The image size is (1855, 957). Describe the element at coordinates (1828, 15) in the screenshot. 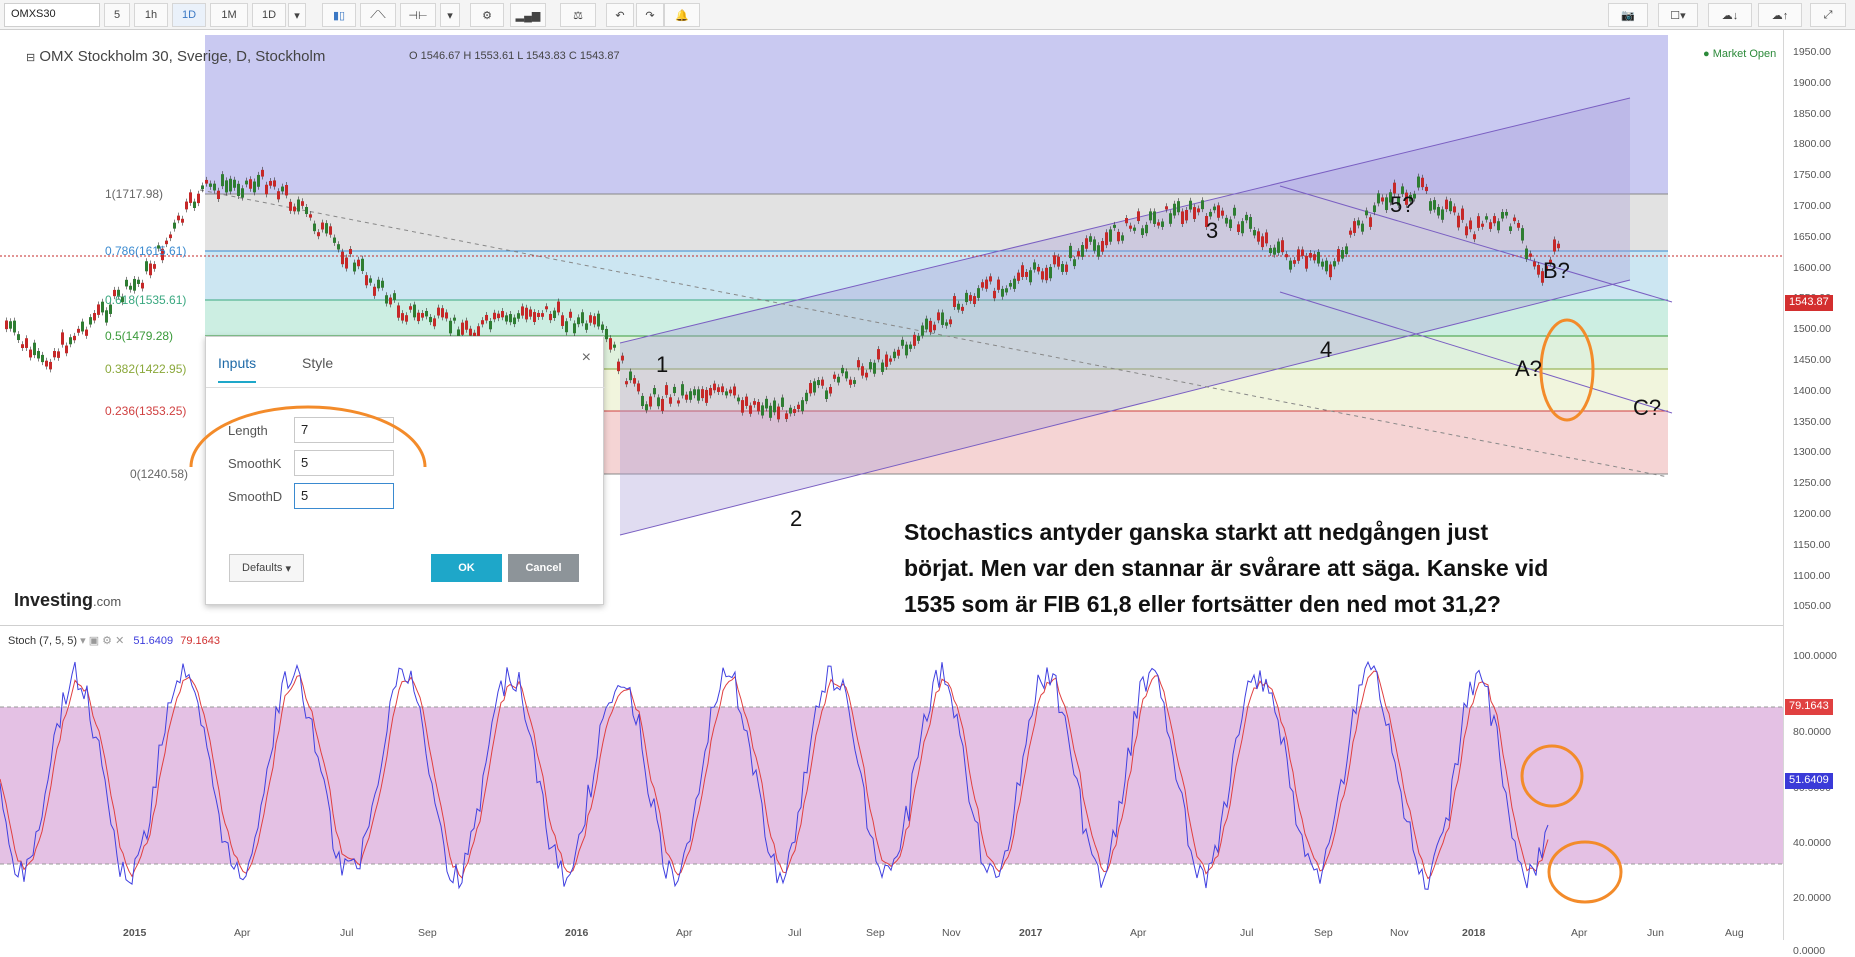

I see `fullscreen-button: ⤢` at that location.